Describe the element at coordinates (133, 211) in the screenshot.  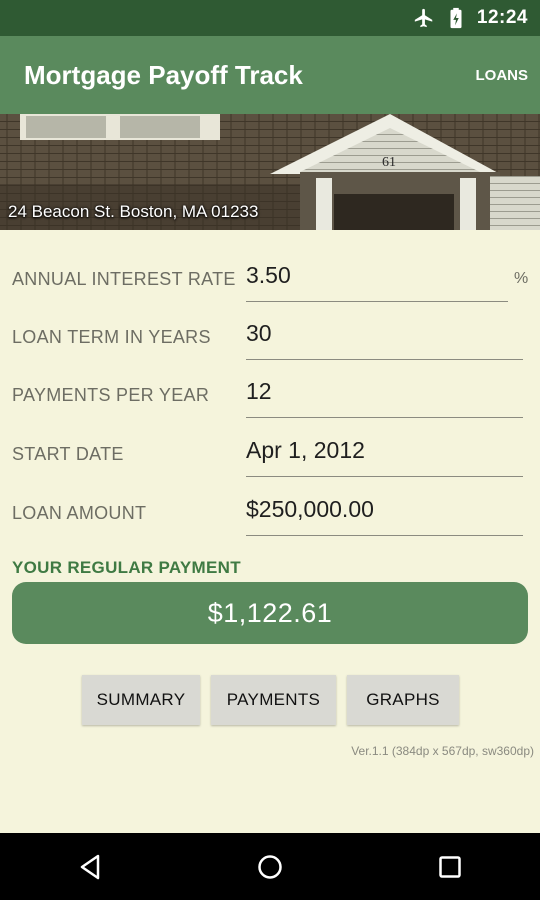
I see `property-address: 24 Beacon St. Boston, MA 01233` at that location.